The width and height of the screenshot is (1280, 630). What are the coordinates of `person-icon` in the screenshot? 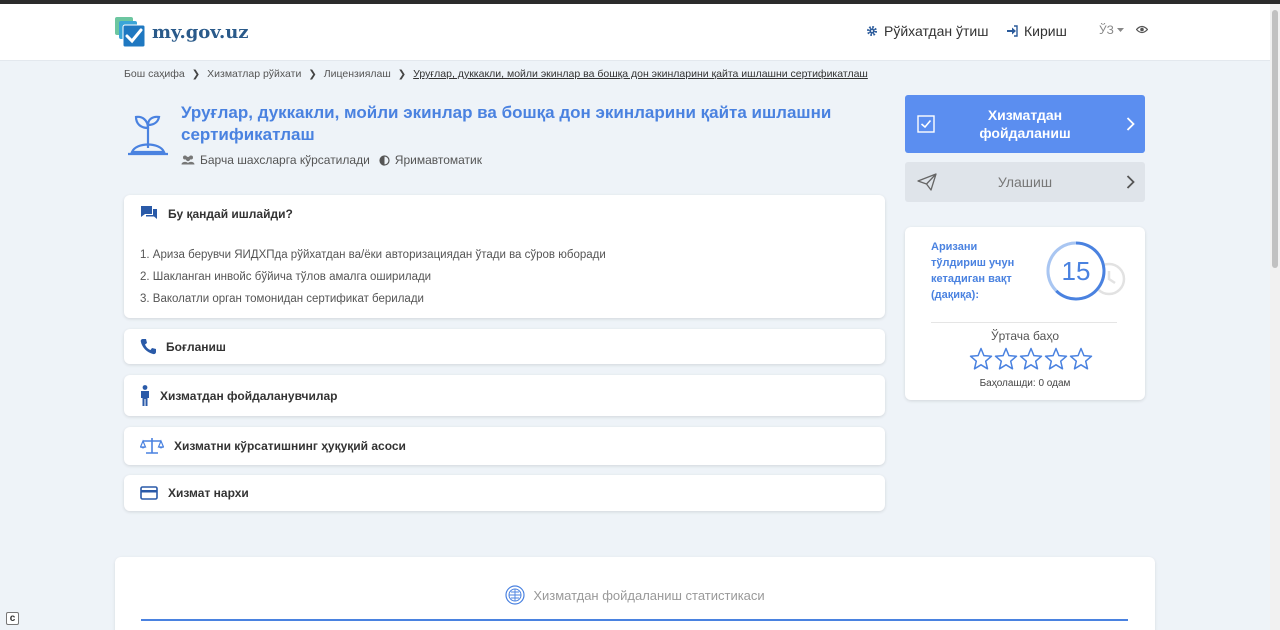 It's located at (145, 395).